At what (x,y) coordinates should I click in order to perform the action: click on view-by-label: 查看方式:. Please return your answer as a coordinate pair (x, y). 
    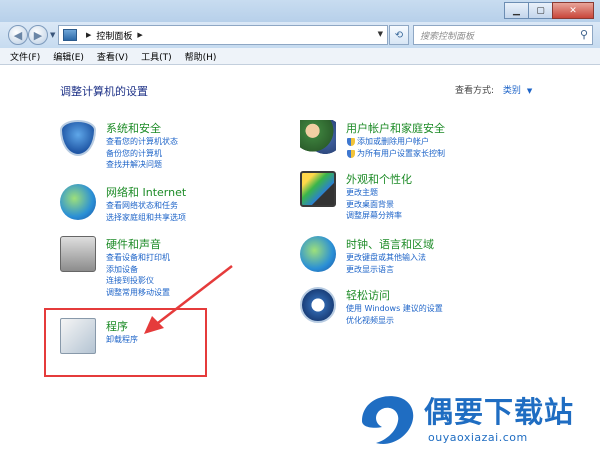
    Looking at the image, I should click on (475, 91).